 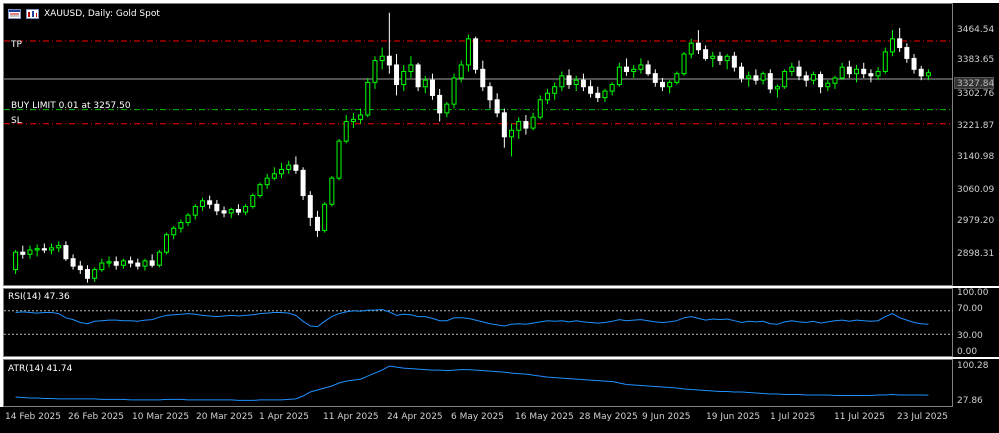 What do you see at coordinates (71, 106) in the screenshot?
I see `buy-limit-label: BUY LIMIT 0.01 at 3257.50` at bounding box center [71, 106].